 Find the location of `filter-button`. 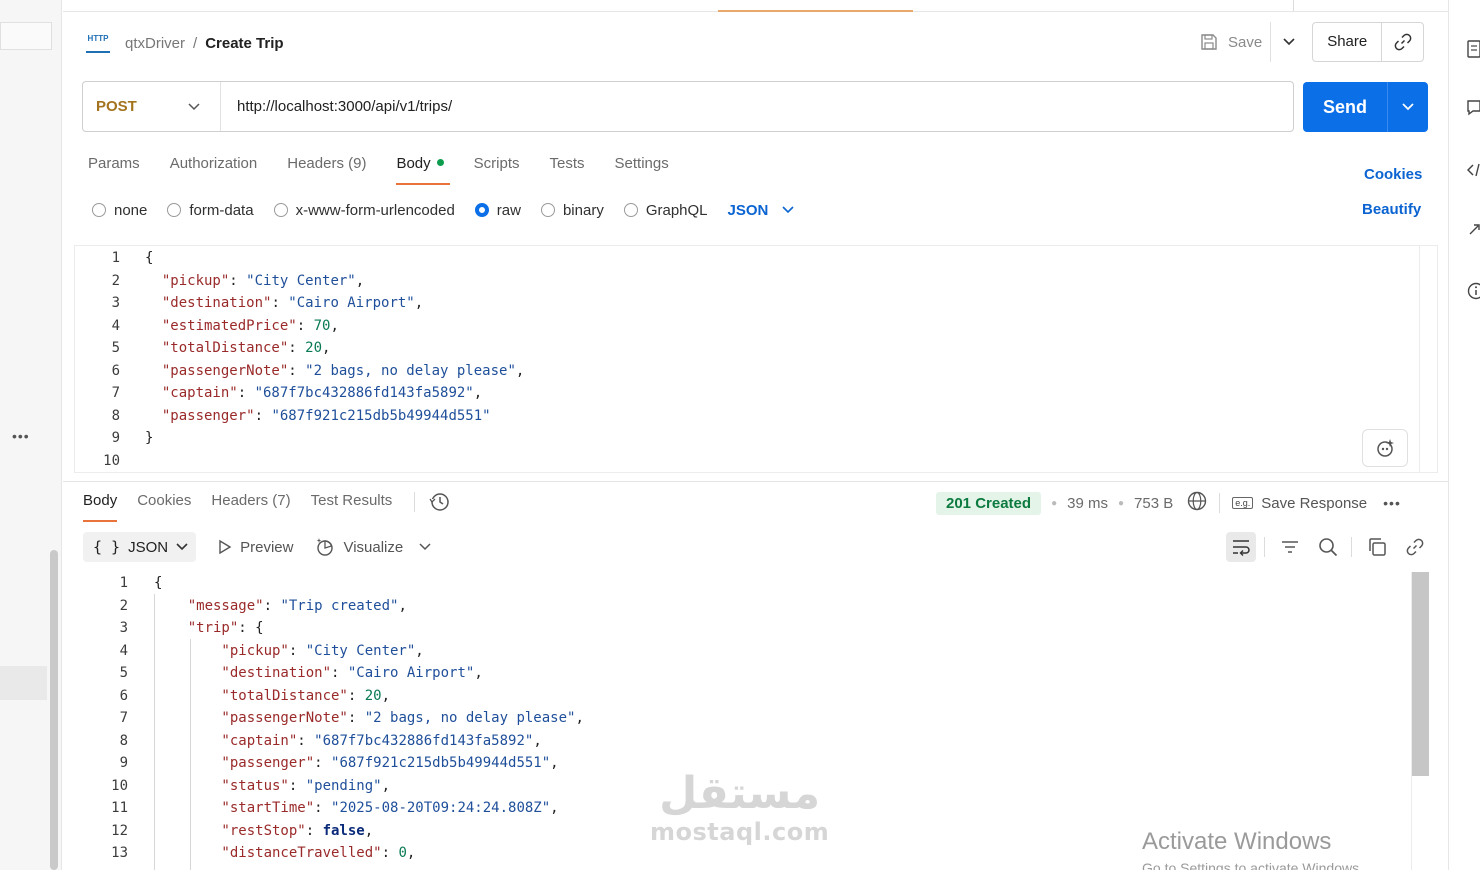

filter-button is located at coordinates (1290, 547).